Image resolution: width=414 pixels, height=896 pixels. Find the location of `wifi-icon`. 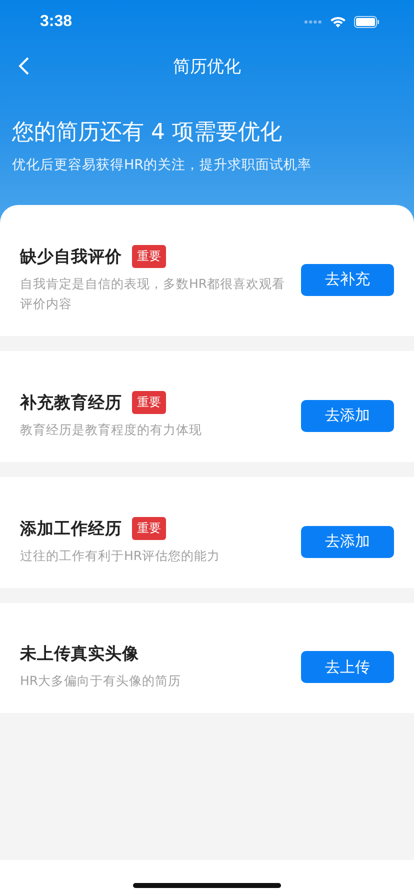

wifi-icon is located at coordinates (338, 22).